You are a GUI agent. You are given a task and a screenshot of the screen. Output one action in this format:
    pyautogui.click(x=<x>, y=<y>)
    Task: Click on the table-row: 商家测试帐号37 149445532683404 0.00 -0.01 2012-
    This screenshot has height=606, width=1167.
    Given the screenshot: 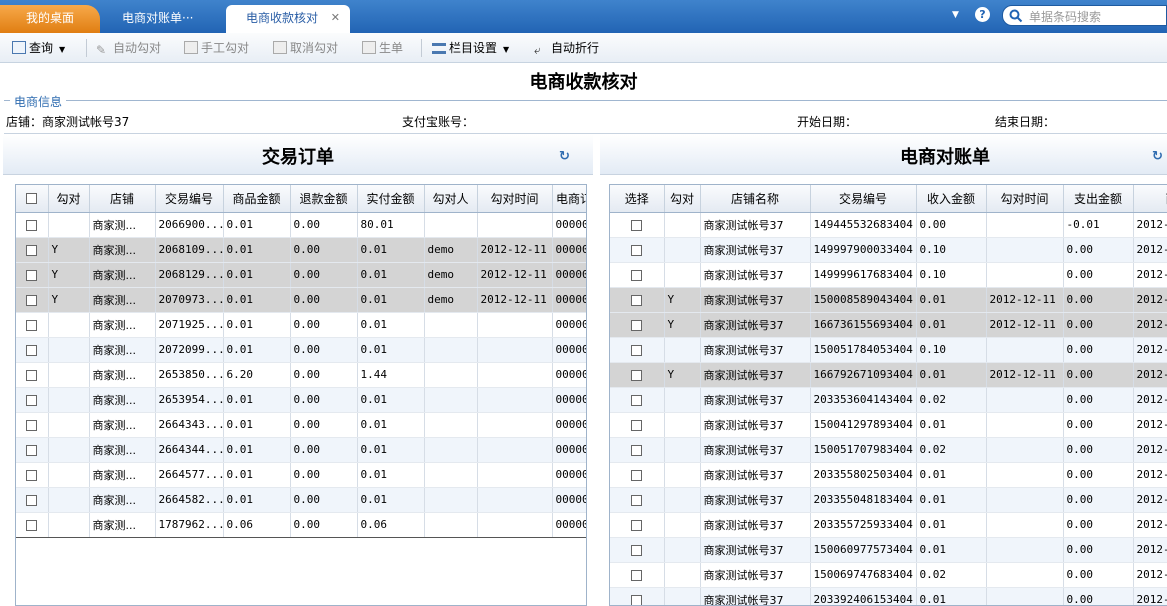 What is the action you would take?
    pyautogui.click(x=888, y=225)
    